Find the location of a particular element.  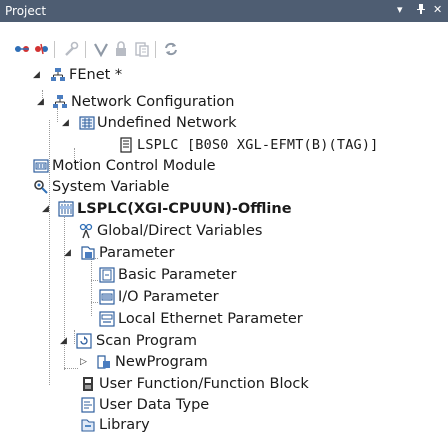

data-type-icon is located at coordinates (88, 405).